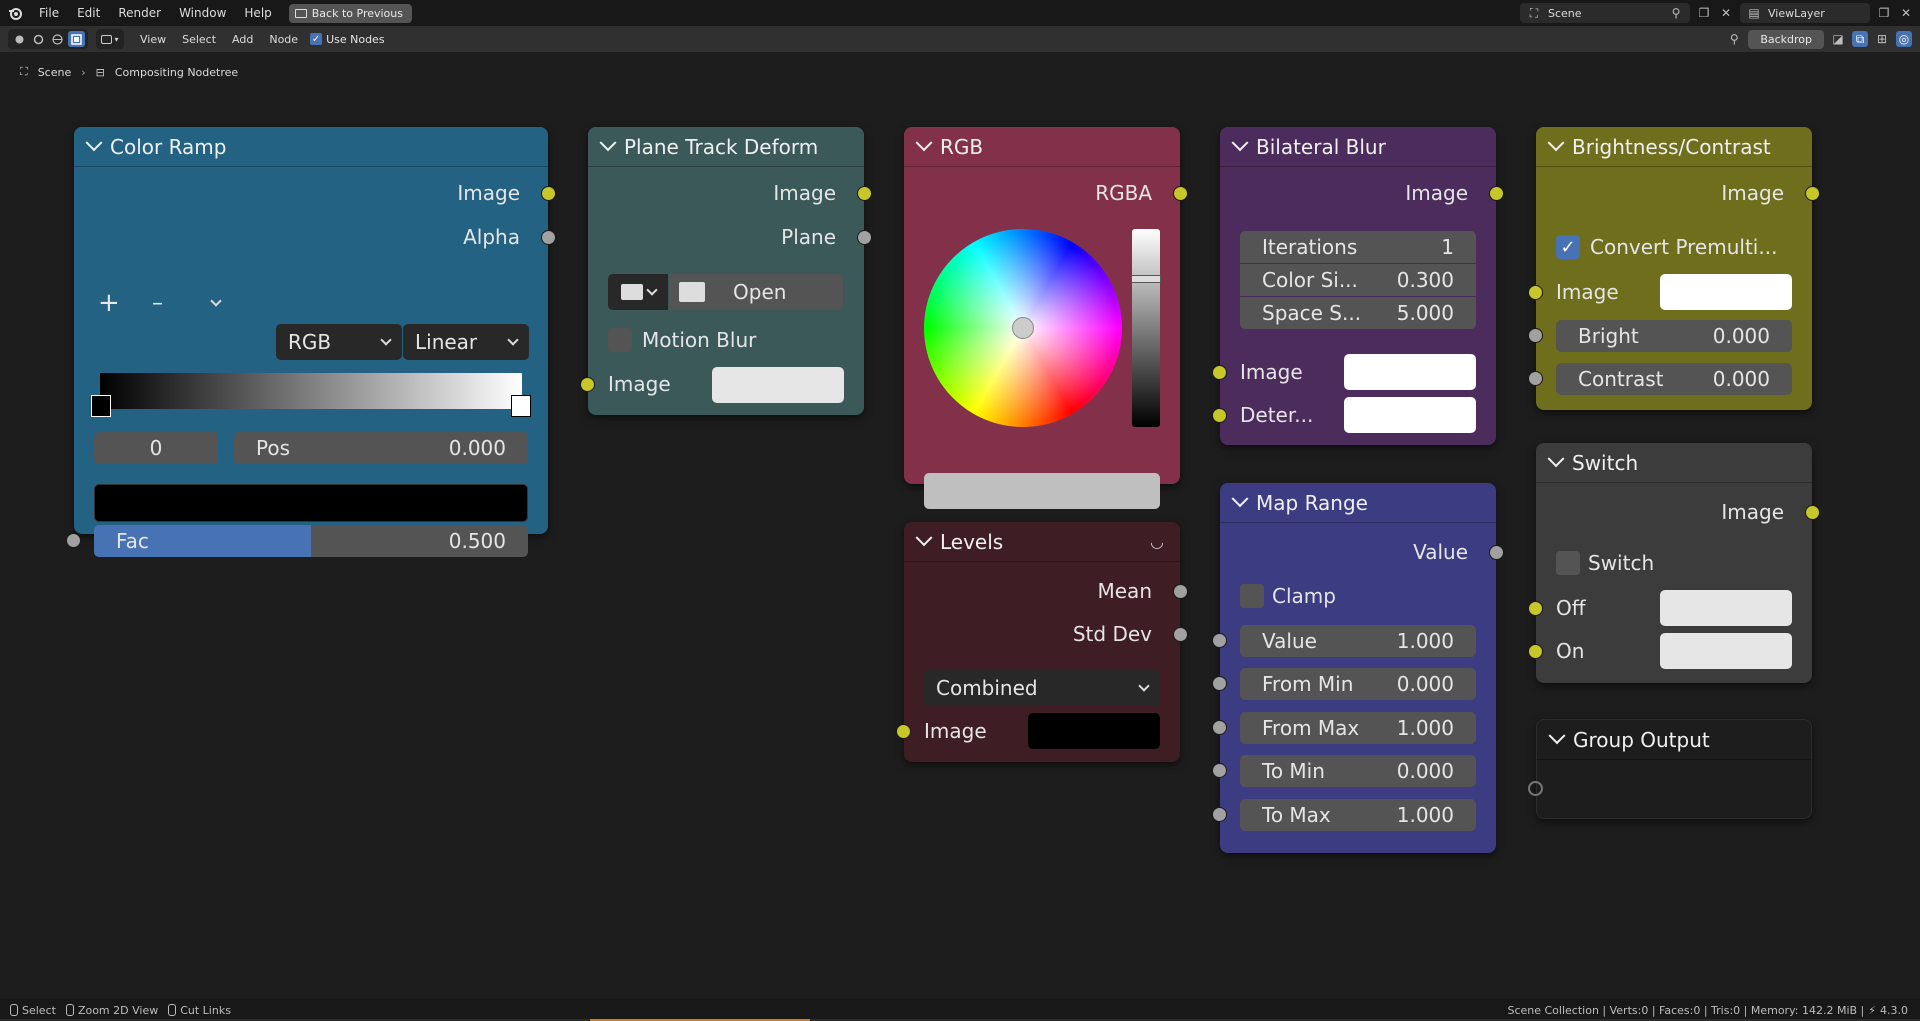 The height and width of the screenshot is (1021, 1920). I want to click on input-value-socket, so click(1219, 640).